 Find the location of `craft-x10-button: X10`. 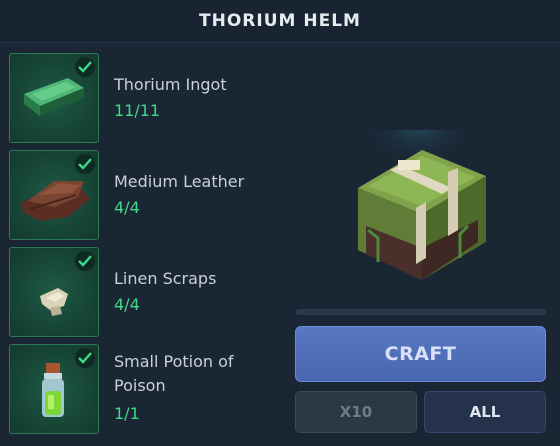

craft-x10-button: X10 is located at coordinates (356, 412).